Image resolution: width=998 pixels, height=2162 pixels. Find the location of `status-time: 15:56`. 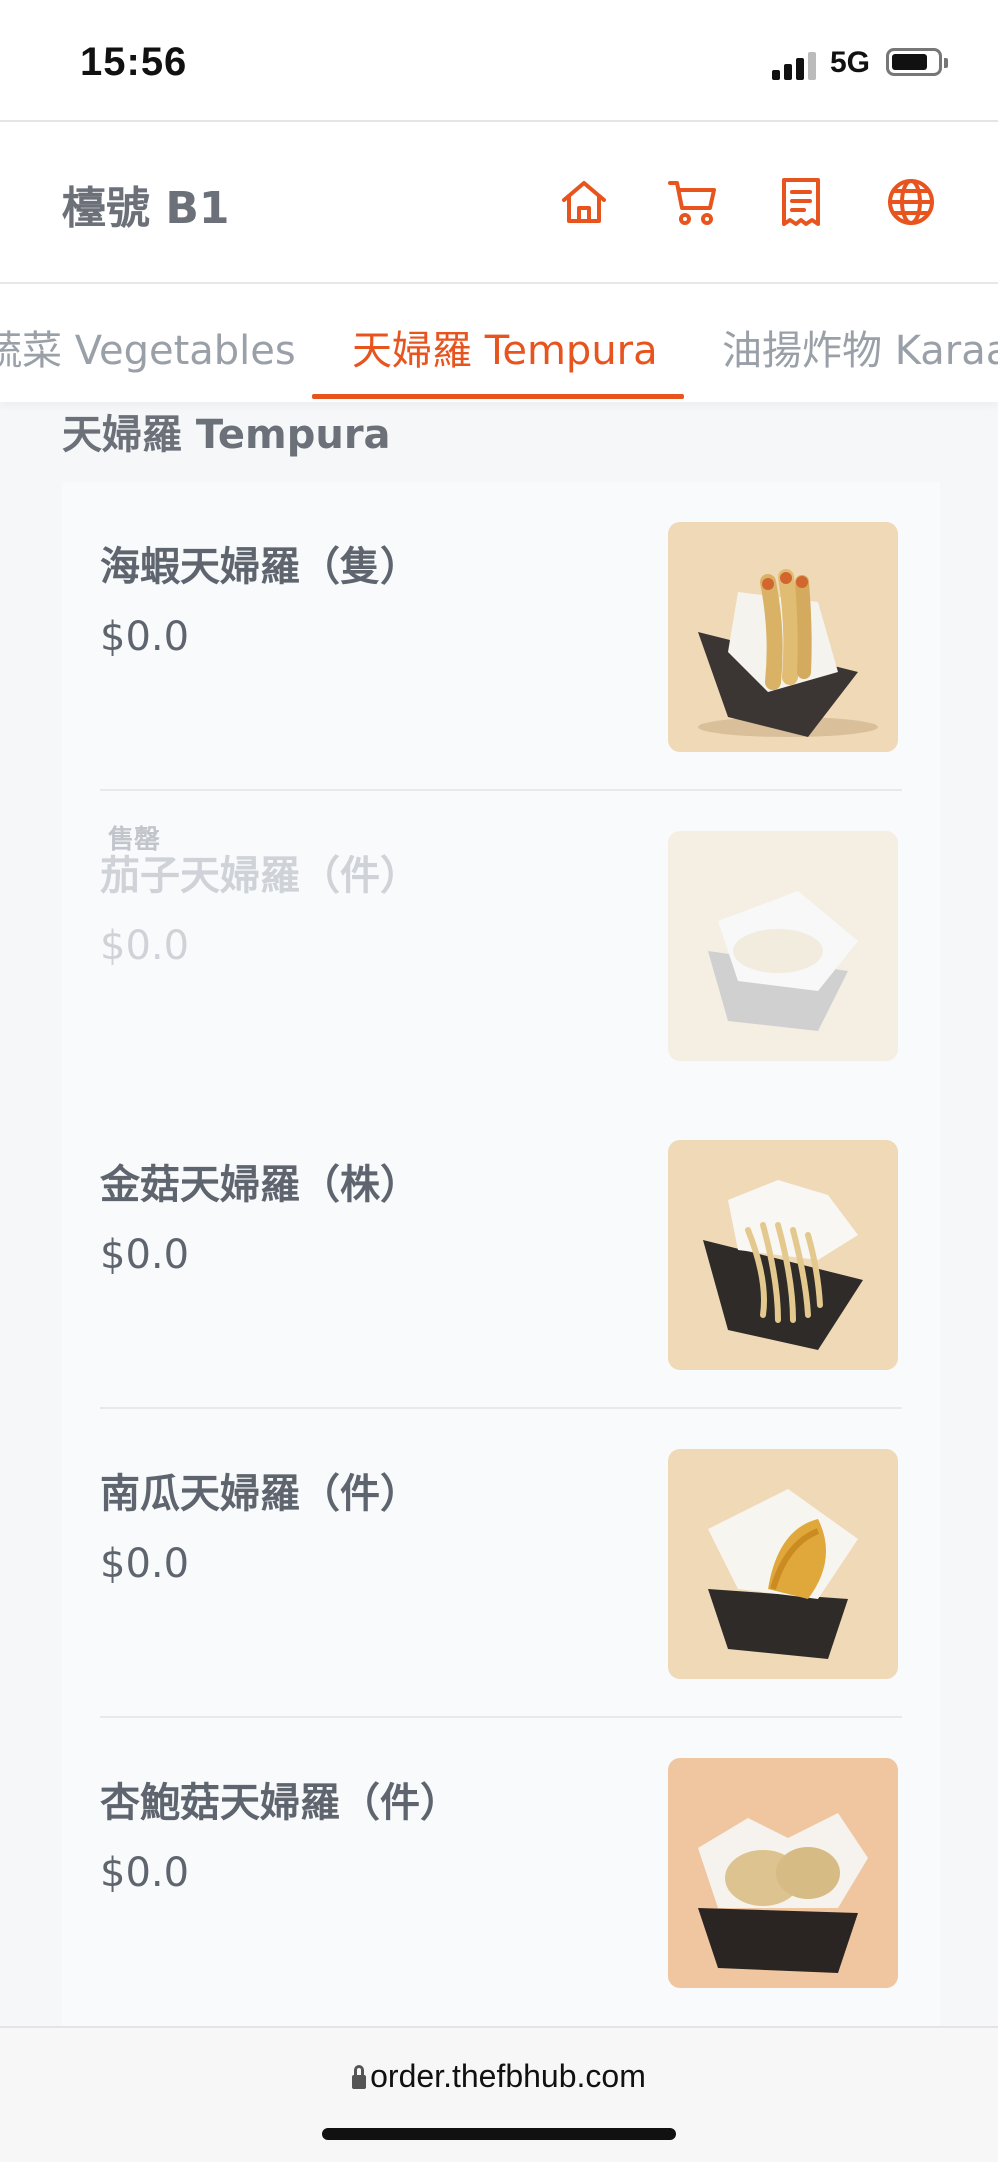

status-time: 15:56 is located at coordinates (134, 62).